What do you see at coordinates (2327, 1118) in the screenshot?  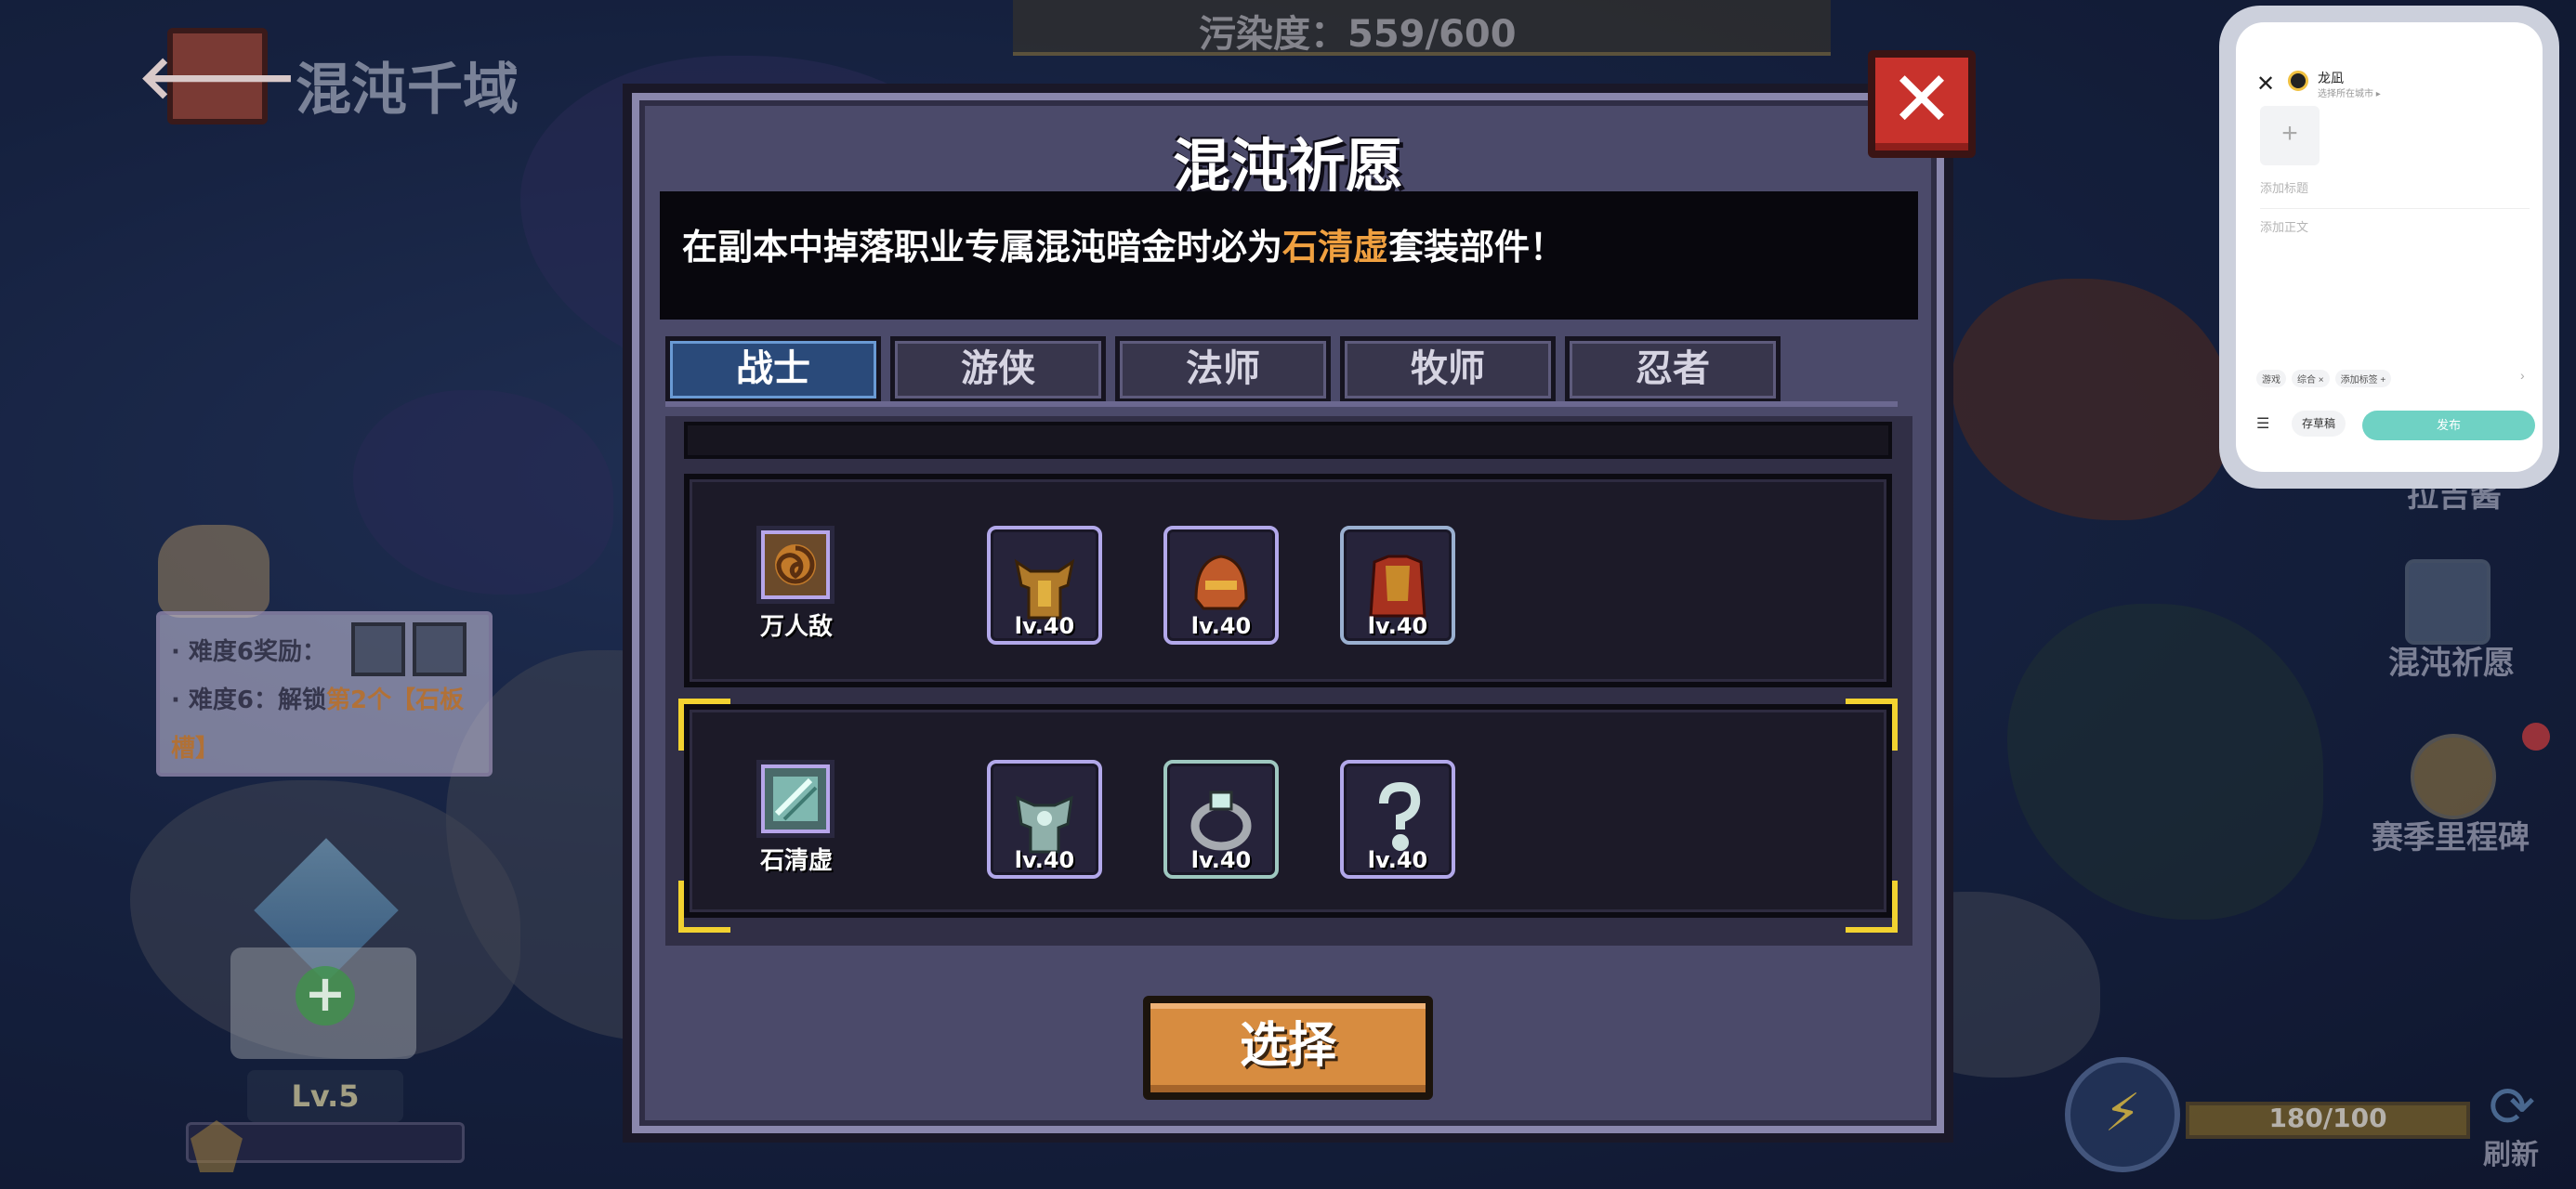 I see `energy-value: 180/100` at bounding box center [2327, 1118].